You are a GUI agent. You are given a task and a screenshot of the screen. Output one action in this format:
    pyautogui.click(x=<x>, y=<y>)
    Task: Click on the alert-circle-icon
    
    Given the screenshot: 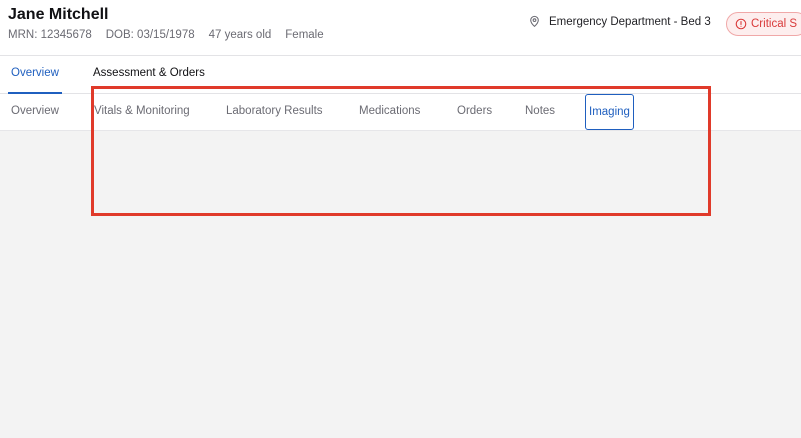 What is the action you would take?
    pyautogui.click(x=741, y=24)
    